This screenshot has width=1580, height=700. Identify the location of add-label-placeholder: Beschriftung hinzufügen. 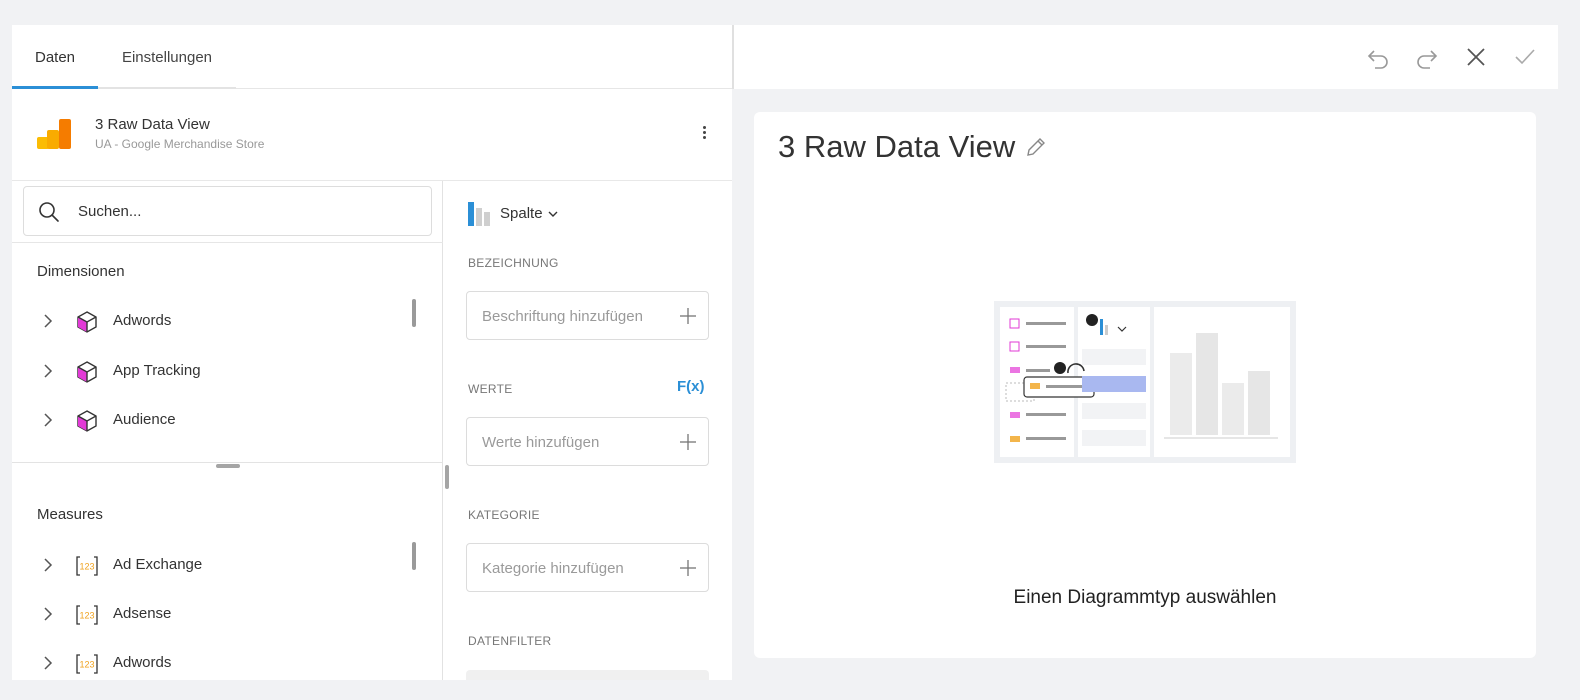
(562, 316).